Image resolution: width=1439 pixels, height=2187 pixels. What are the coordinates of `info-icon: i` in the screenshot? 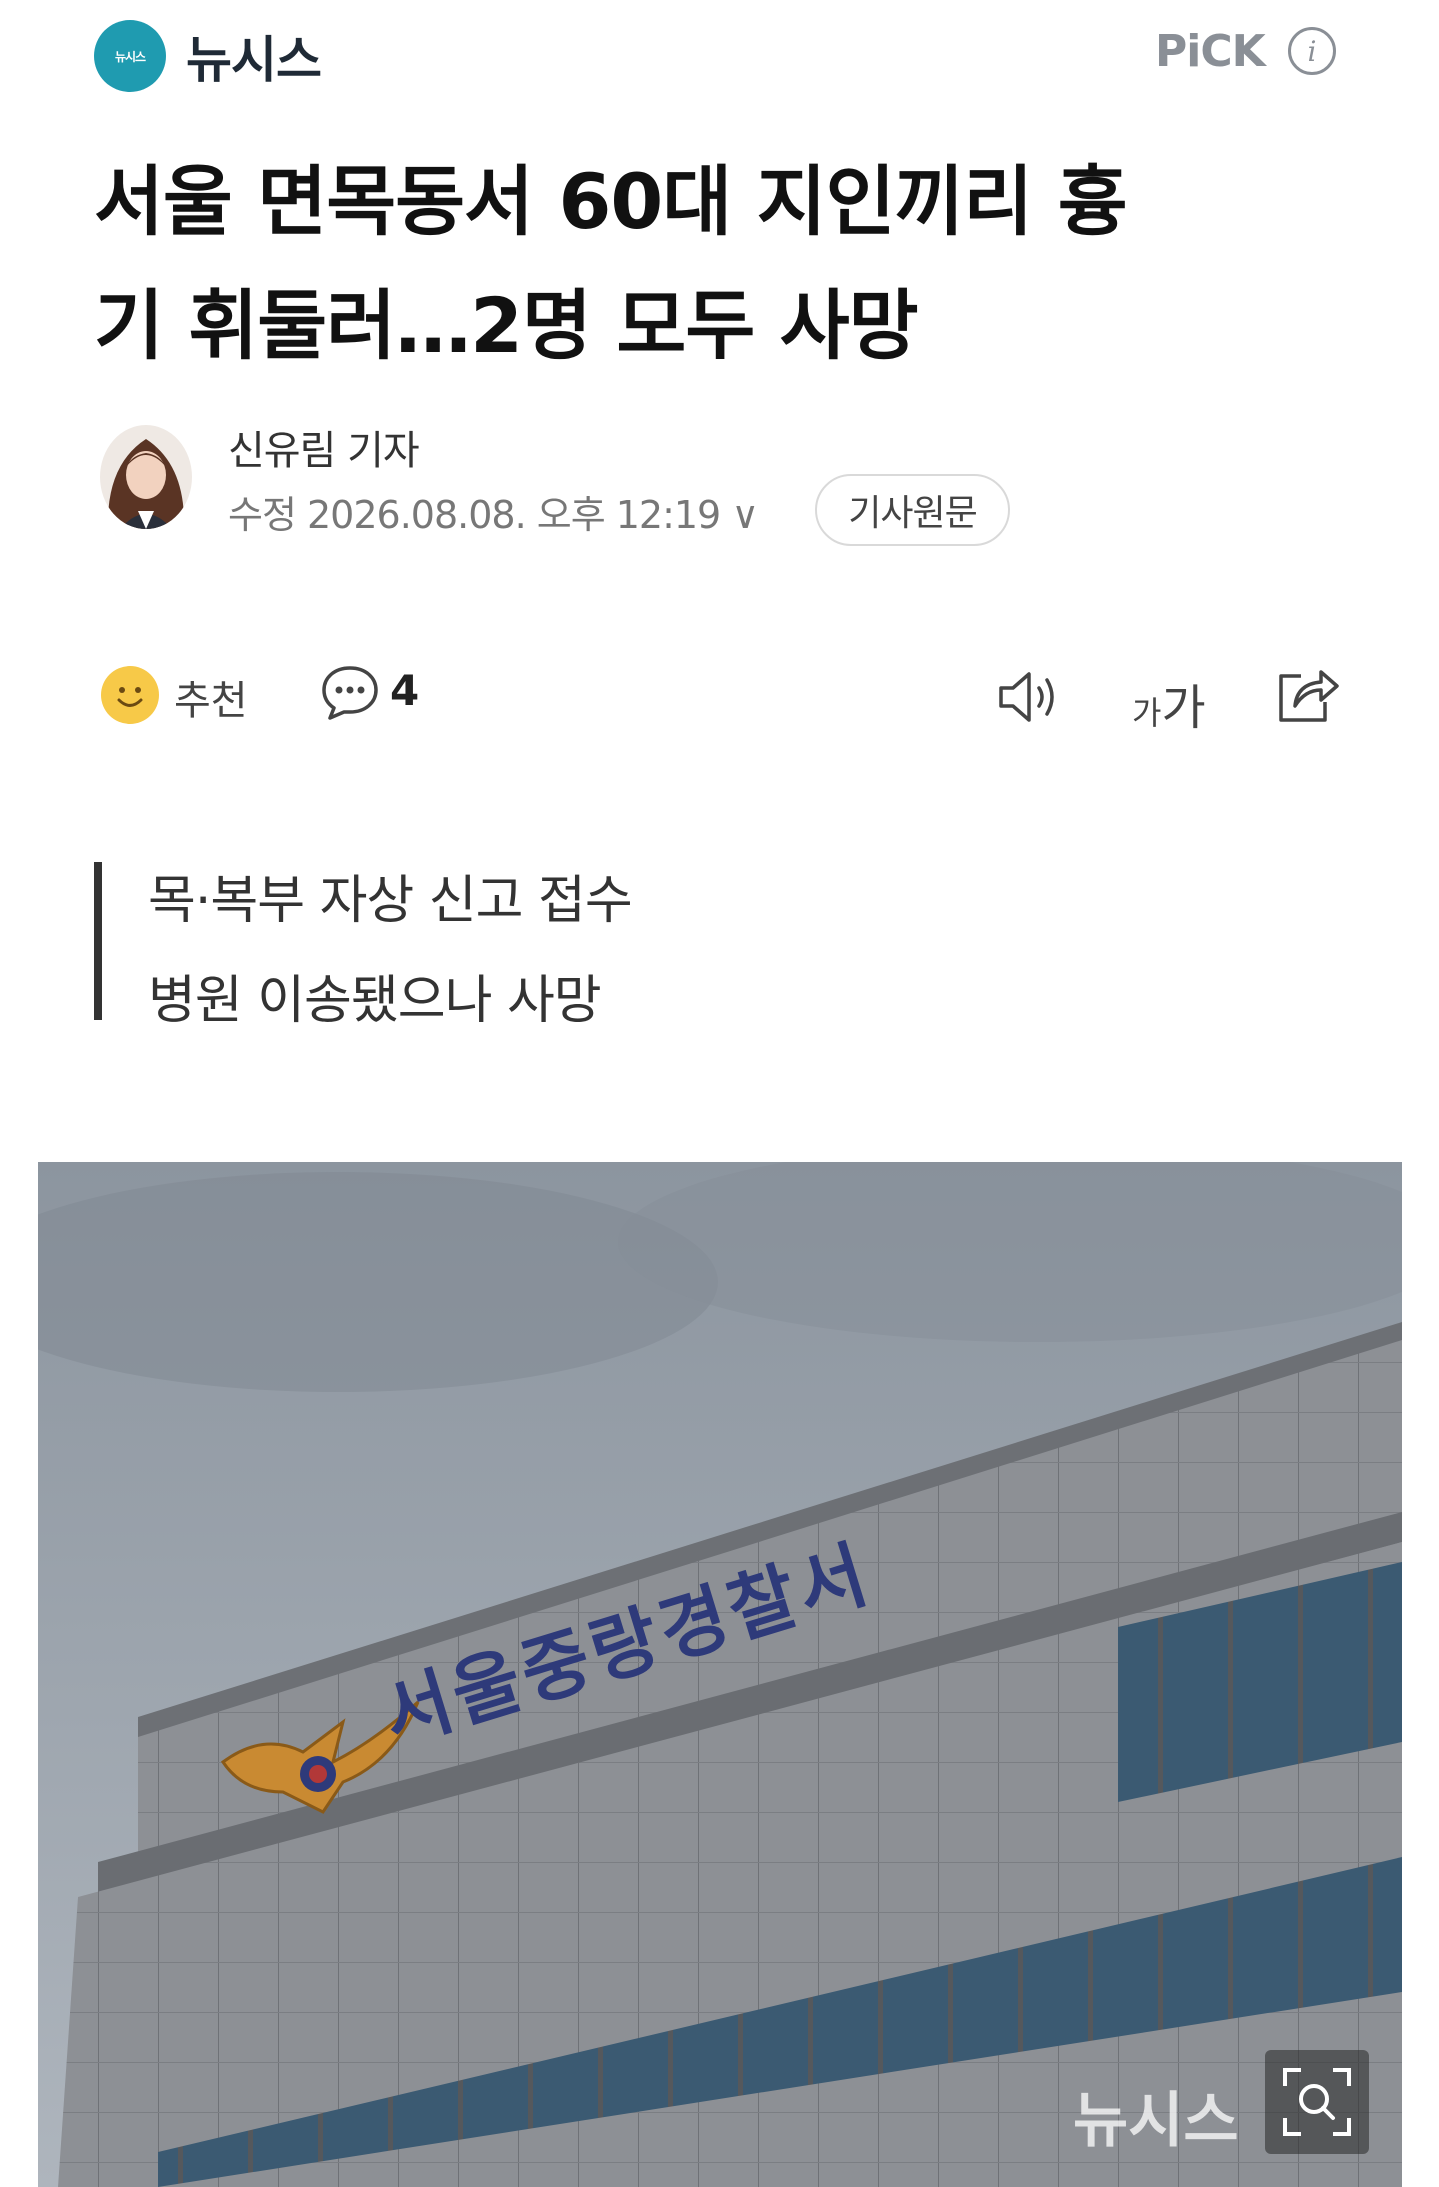 It's located at (1312, 51).